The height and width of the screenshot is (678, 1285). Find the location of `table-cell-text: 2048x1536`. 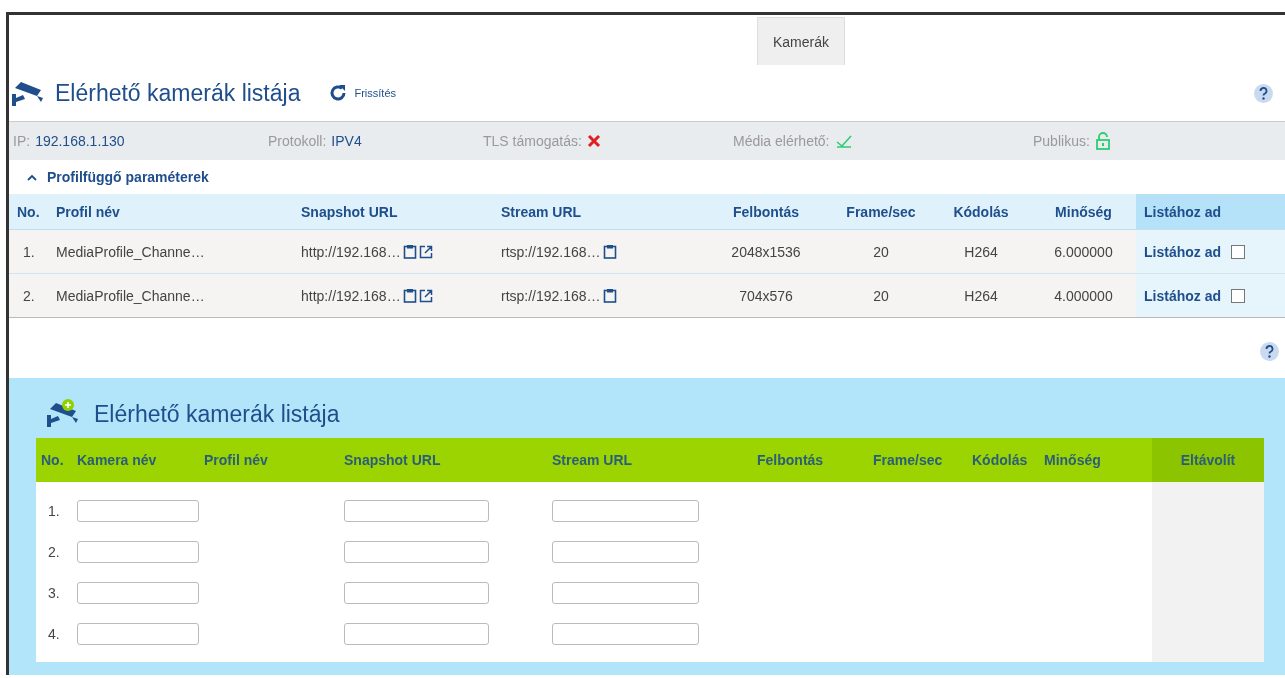

table-cell-text: 2048x1536 is located at coordinates (766, 251).